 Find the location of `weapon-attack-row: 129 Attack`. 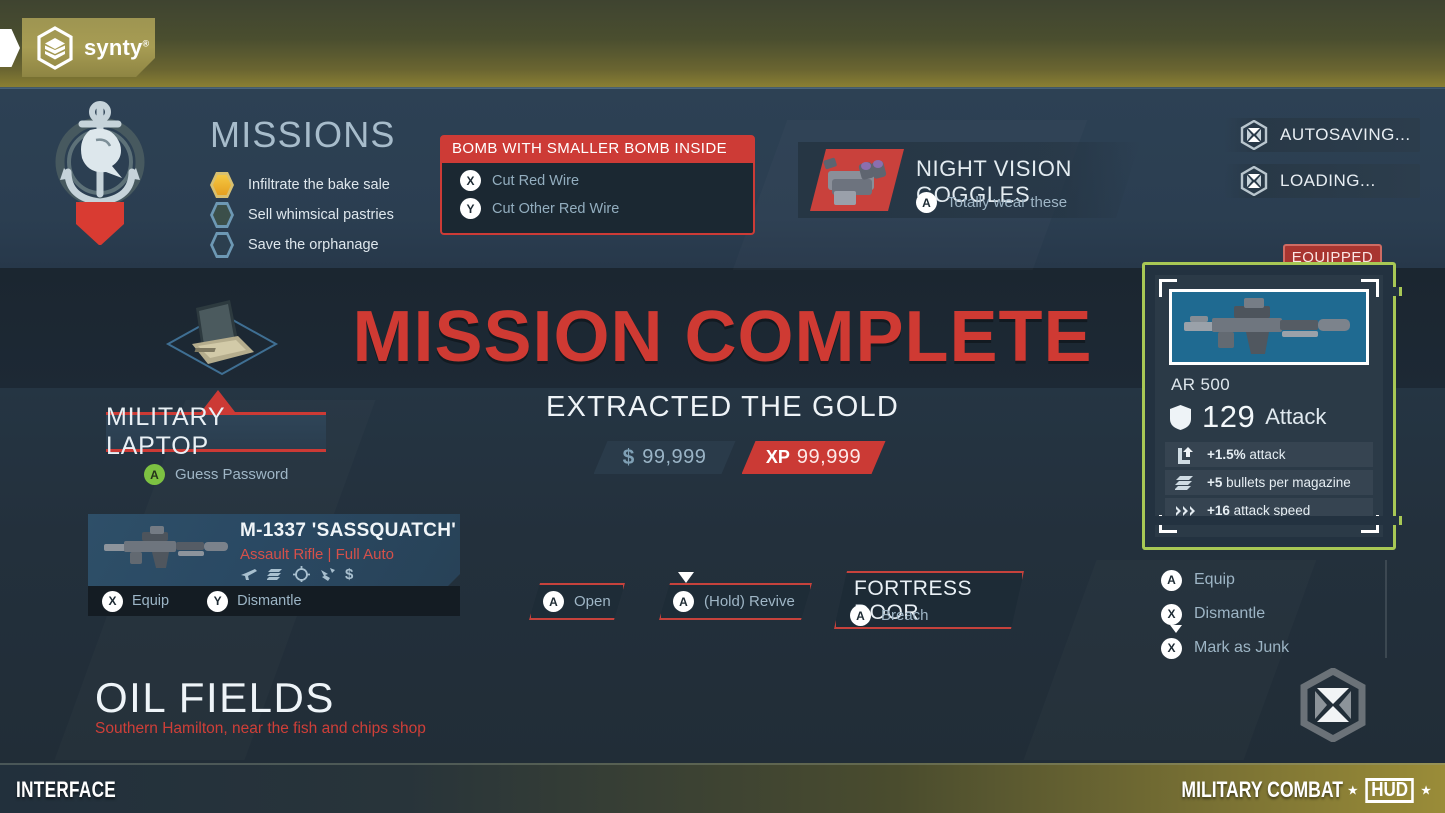

weapon-attack-row: 129 Attack is located at coordinates (1247, 417).